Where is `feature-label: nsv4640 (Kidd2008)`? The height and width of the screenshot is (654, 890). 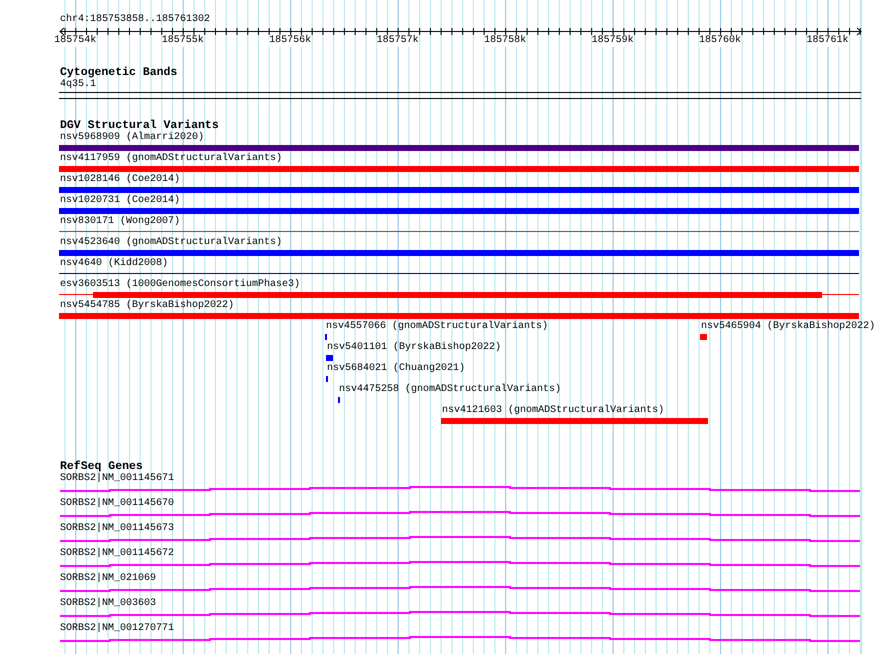 feature-label: nsv4640 (Kidd2008) is located at coordinates (114, 264).